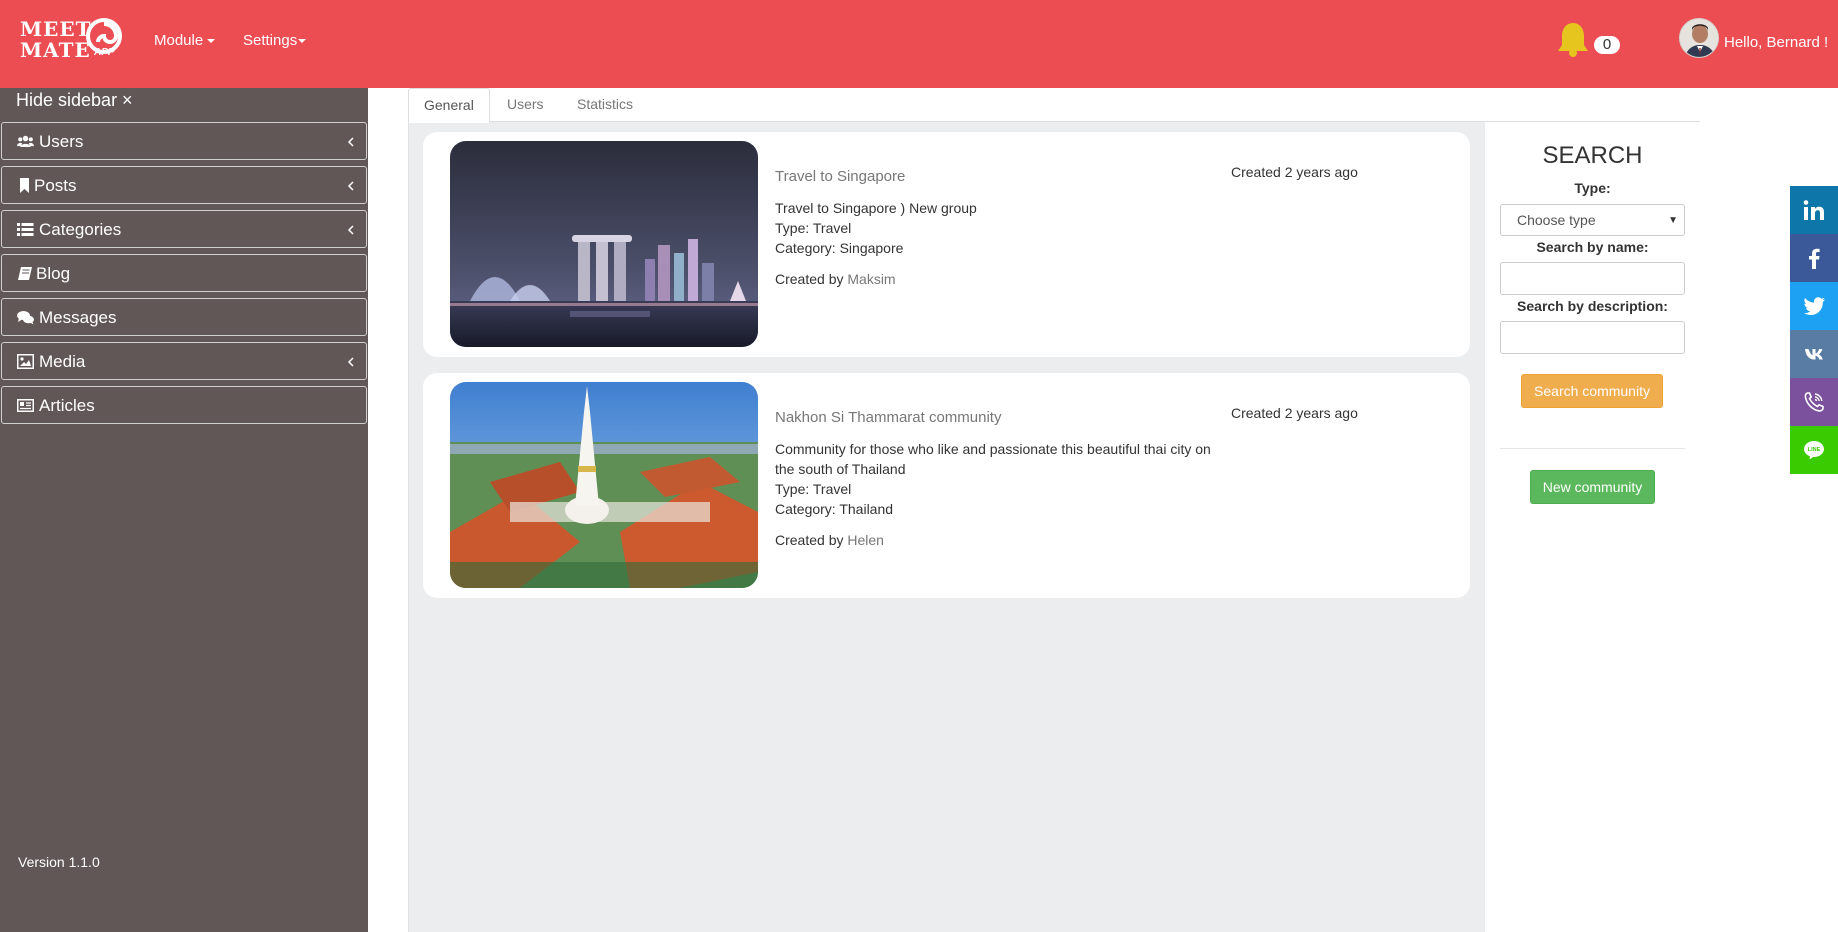  I want to click on community-description: Travel to Singapore ) New group, so click(876, 208).